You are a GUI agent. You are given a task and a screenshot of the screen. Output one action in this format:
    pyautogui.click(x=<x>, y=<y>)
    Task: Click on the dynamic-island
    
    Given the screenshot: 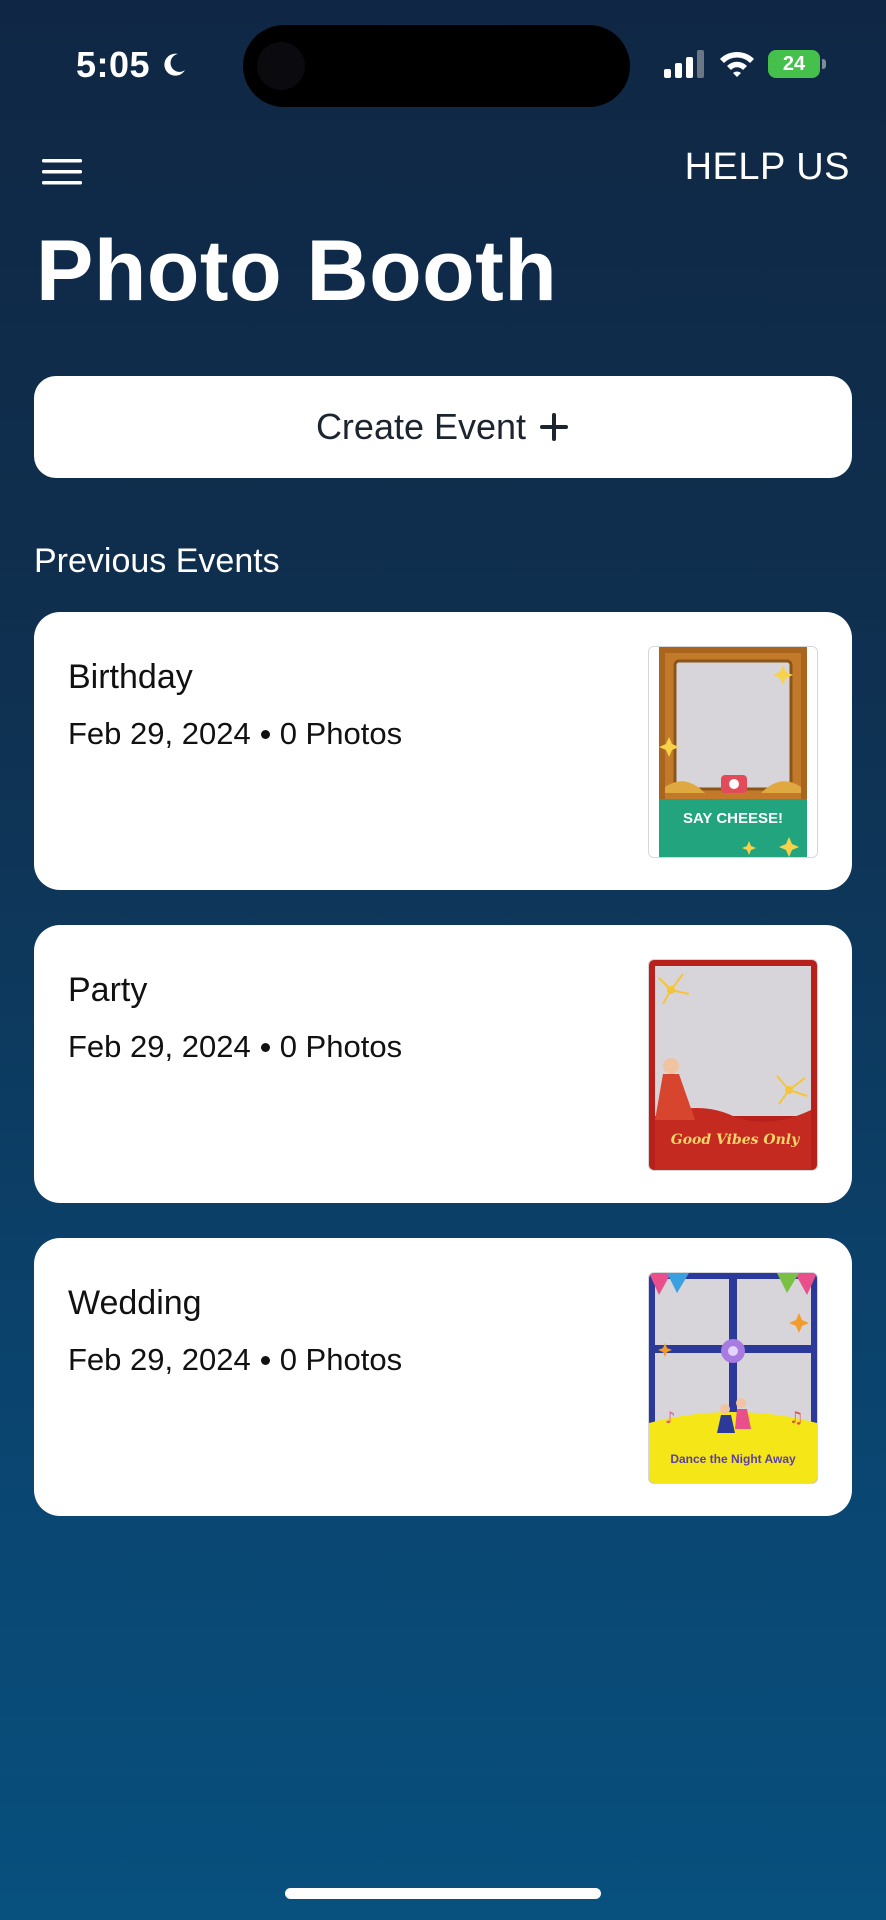 What is the action you would take?
    pyautogui.click(x=436, y=66)
    